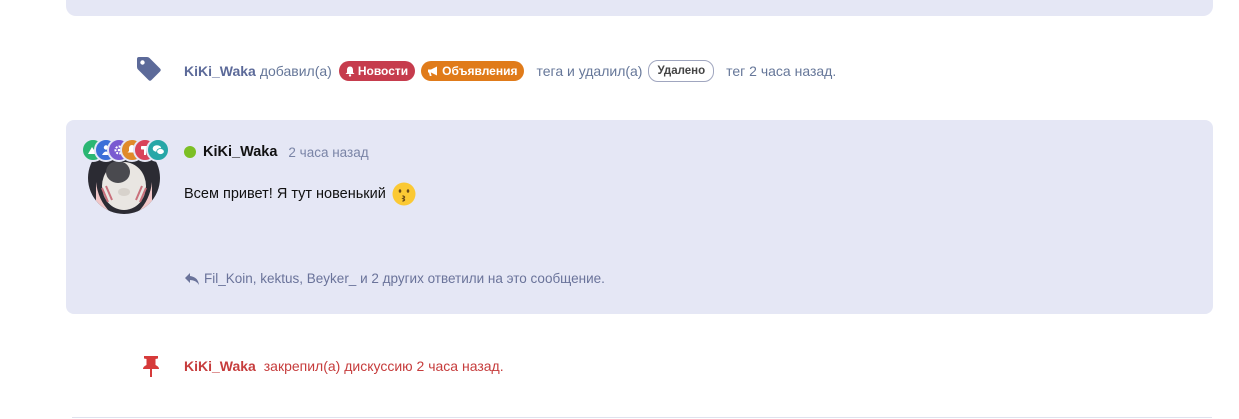  Describe the element at coordinates (480, 71) in the screenshot. I see `tag-badge-announcements-label: Объявления` at that location.